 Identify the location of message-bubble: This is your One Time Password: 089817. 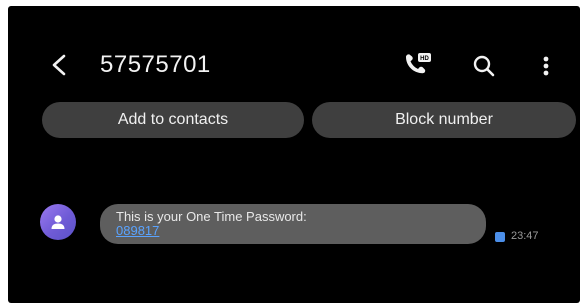
(293, 224).